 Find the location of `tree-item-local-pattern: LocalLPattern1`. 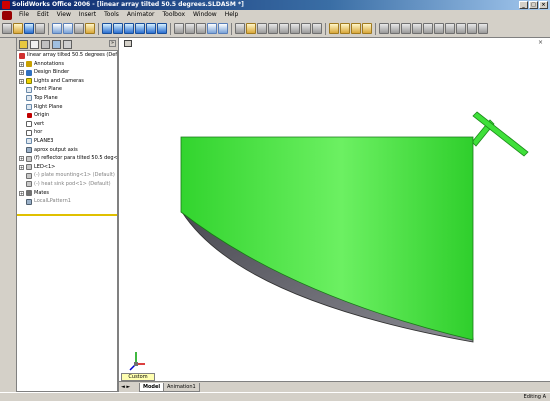

tree-item-local-pattern: LocalLPattern1 is located at coordinates (67, 201).